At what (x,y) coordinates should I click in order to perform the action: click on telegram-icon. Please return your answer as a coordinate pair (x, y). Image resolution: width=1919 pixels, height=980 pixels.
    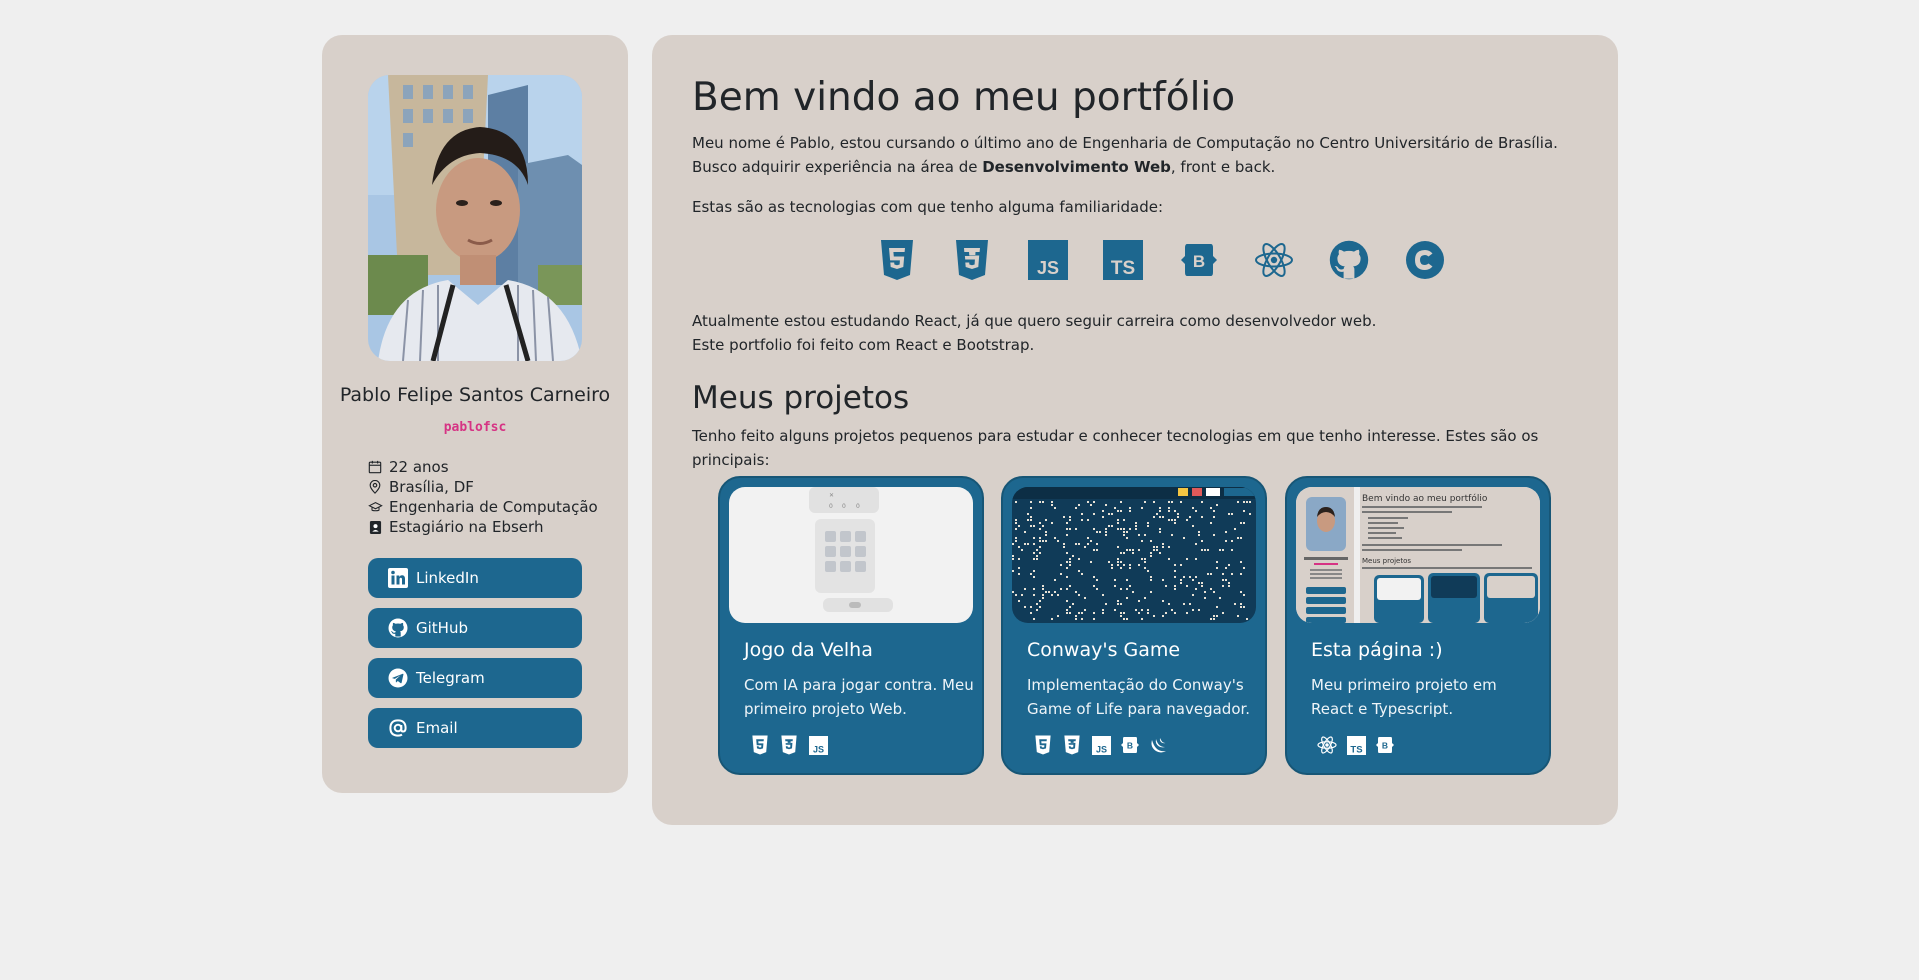
    Looking at the image, I should click on (398, 678).